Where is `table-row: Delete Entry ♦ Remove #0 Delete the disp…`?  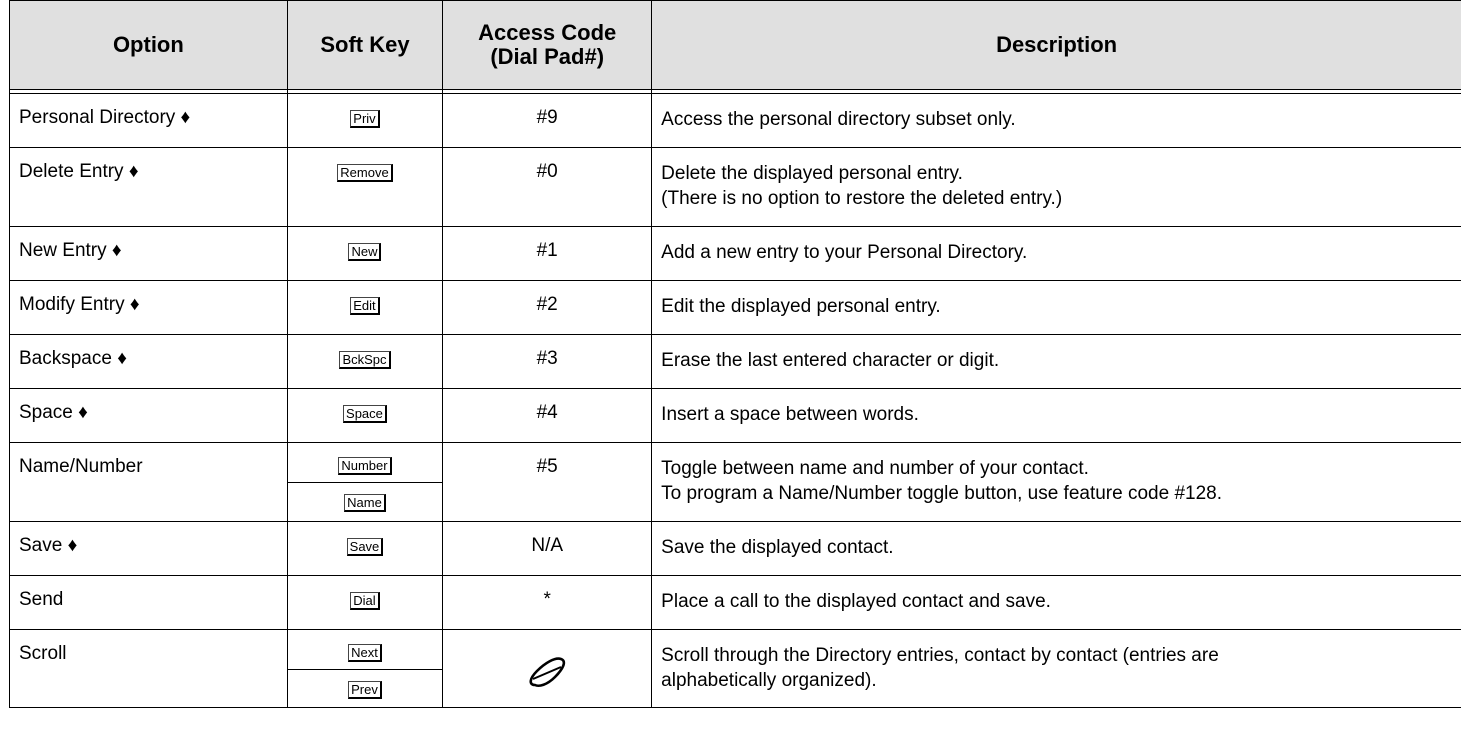
table-row: Delete Entry ♦ Remove #0 Delete the disp… is located at coordinates (735, 187).